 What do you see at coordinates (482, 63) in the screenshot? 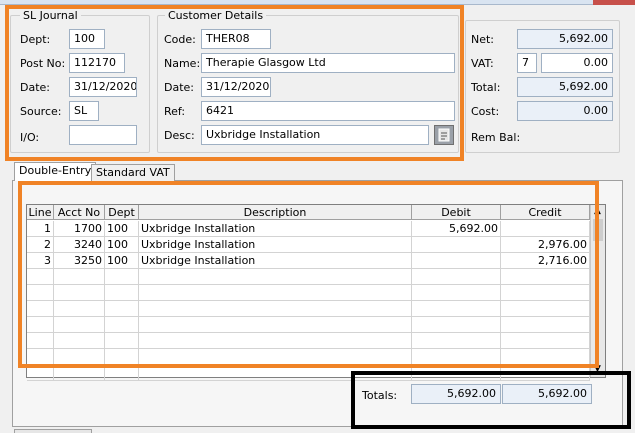
I see `vat-label: VAT:` at bounding box center [482, 63].